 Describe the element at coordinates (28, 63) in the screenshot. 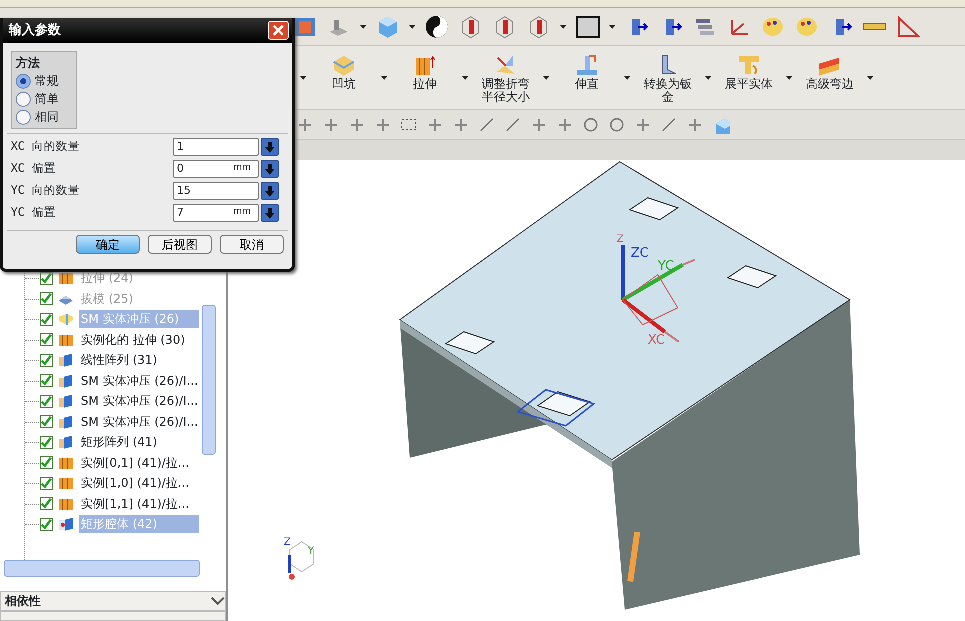

I see `group-title: 方法` at that location.